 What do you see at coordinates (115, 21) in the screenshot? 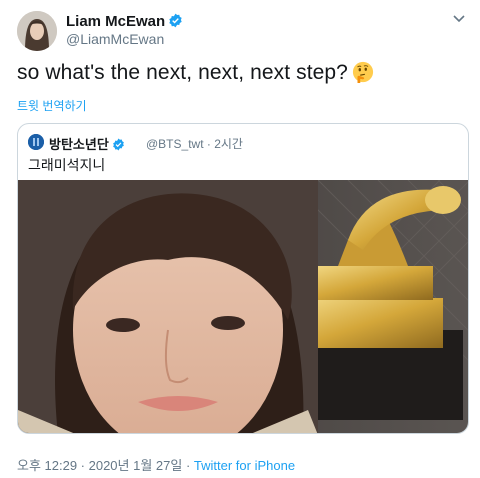
I see `author-name-text: Liam McEwan` at bounding box center [115, 21].